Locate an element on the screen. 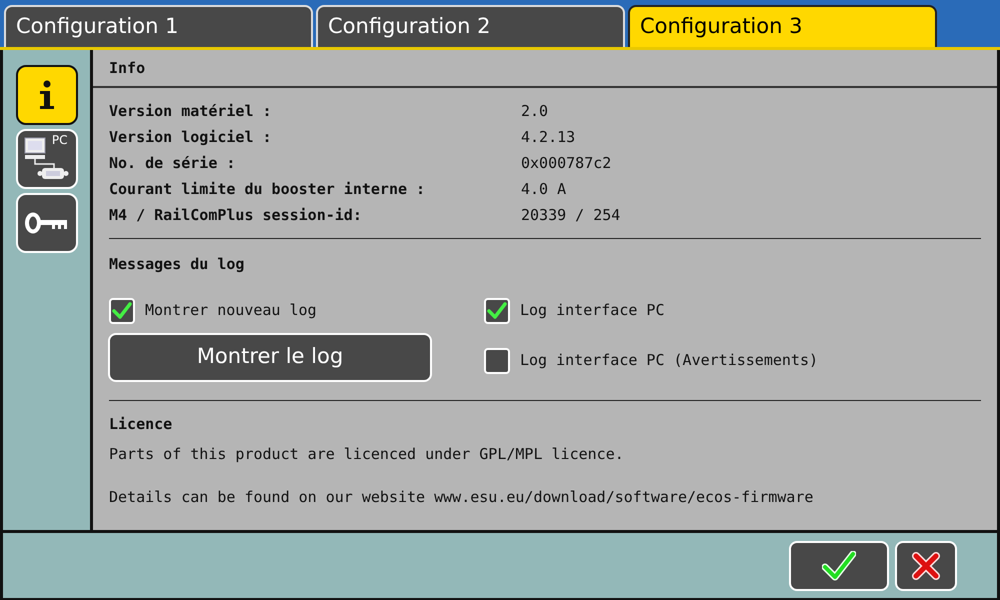 This screenshot has width=1000, height=600. confirm-button is located at coordinates (839, 565).